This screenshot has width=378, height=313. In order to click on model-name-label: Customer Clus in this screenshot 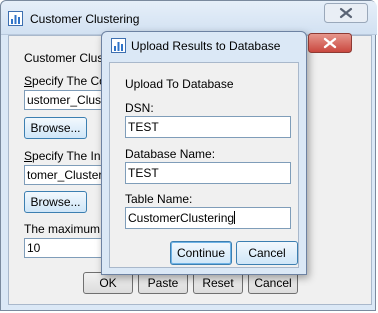, I will do `click(64, 58)`.